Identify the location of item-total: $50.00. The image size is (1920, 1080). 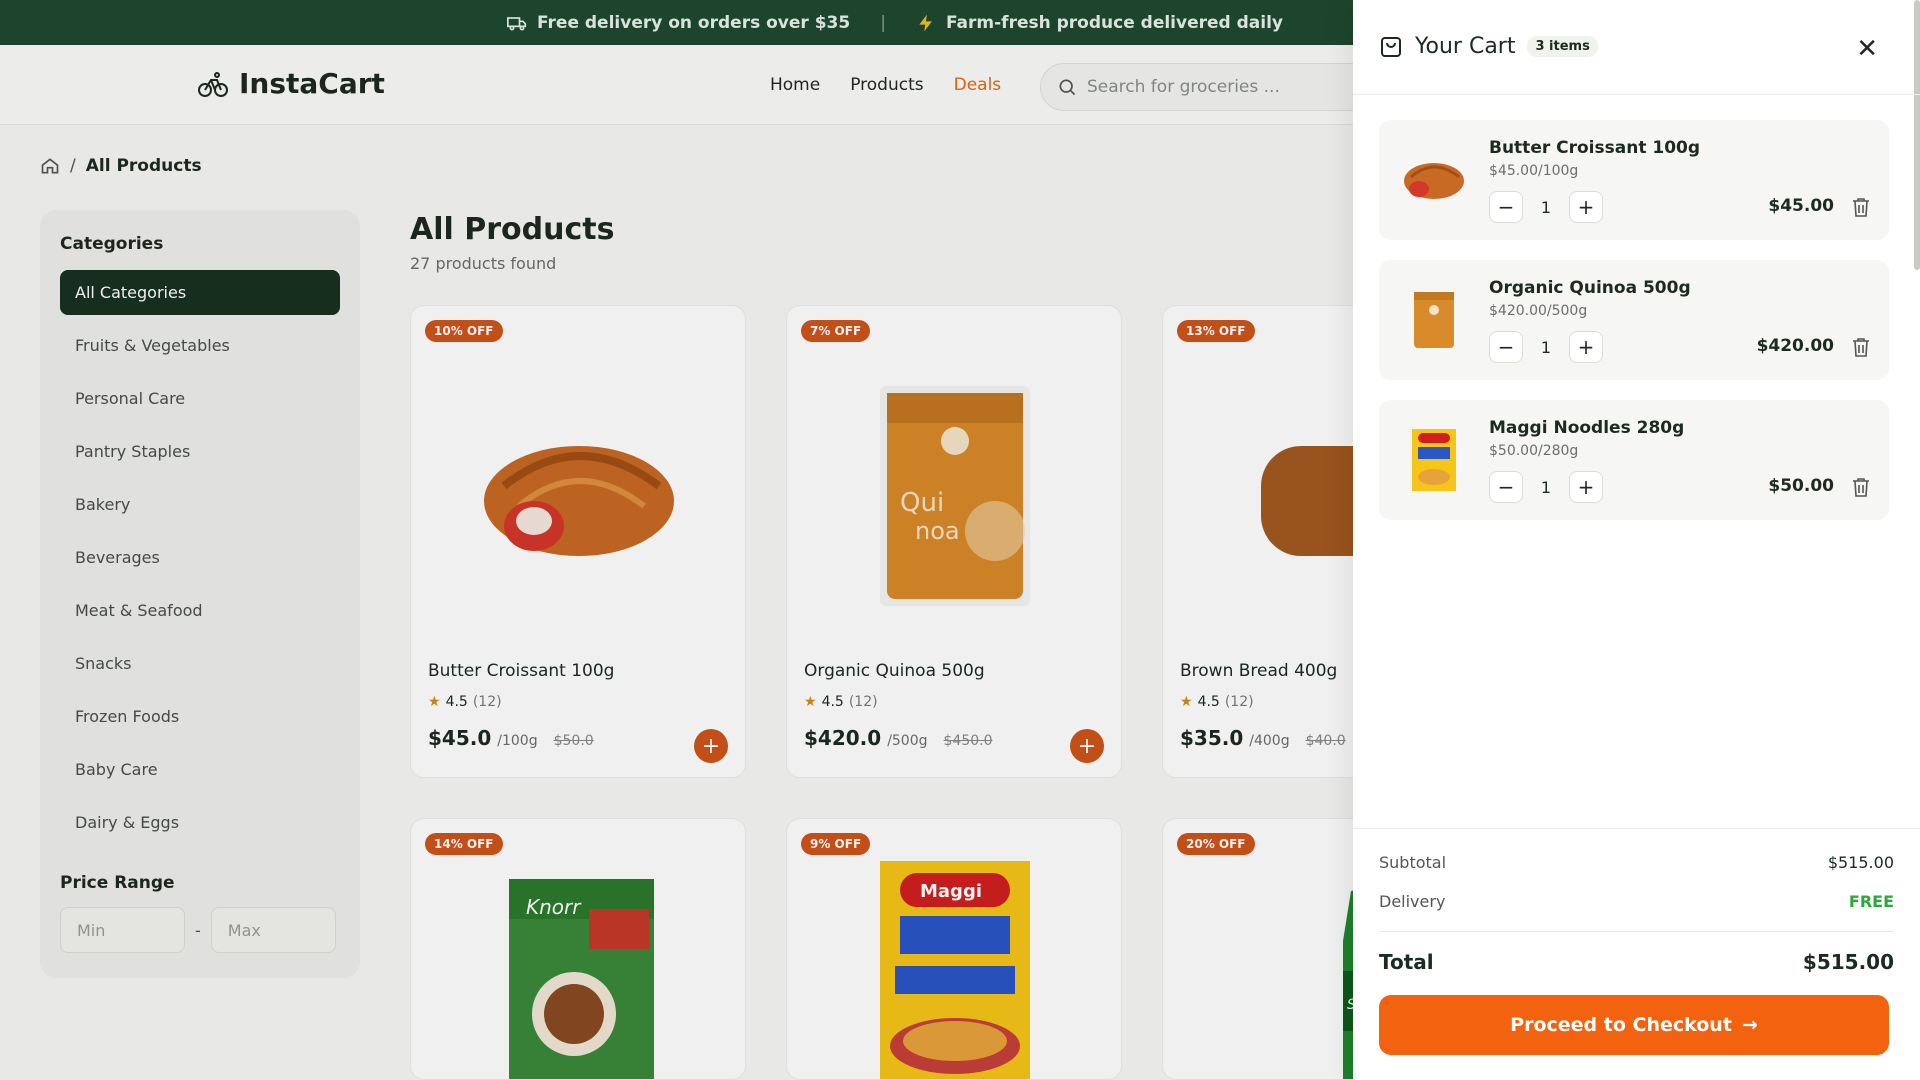
(1801, 486).